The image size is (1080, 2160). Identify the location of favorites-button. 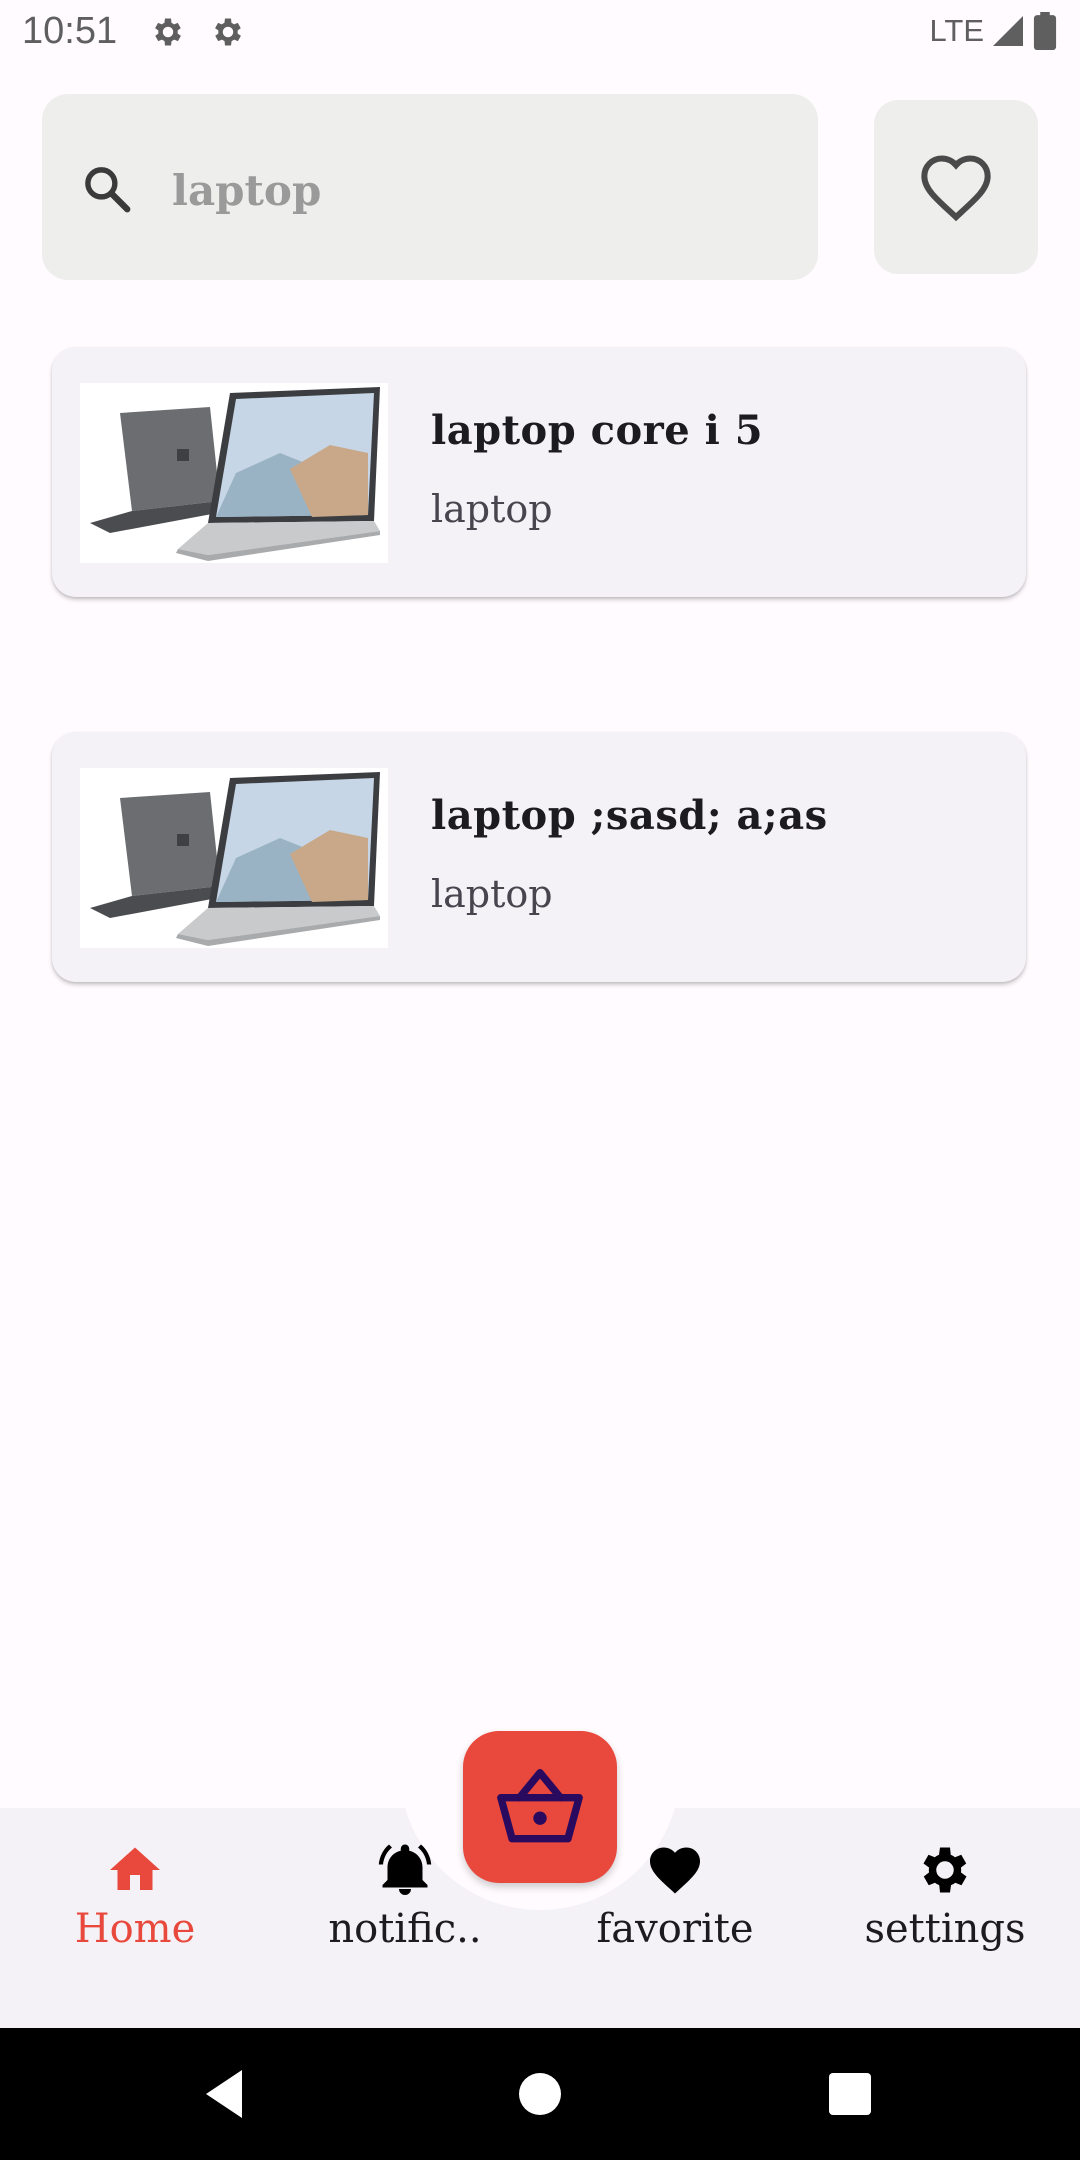
(956, 187).